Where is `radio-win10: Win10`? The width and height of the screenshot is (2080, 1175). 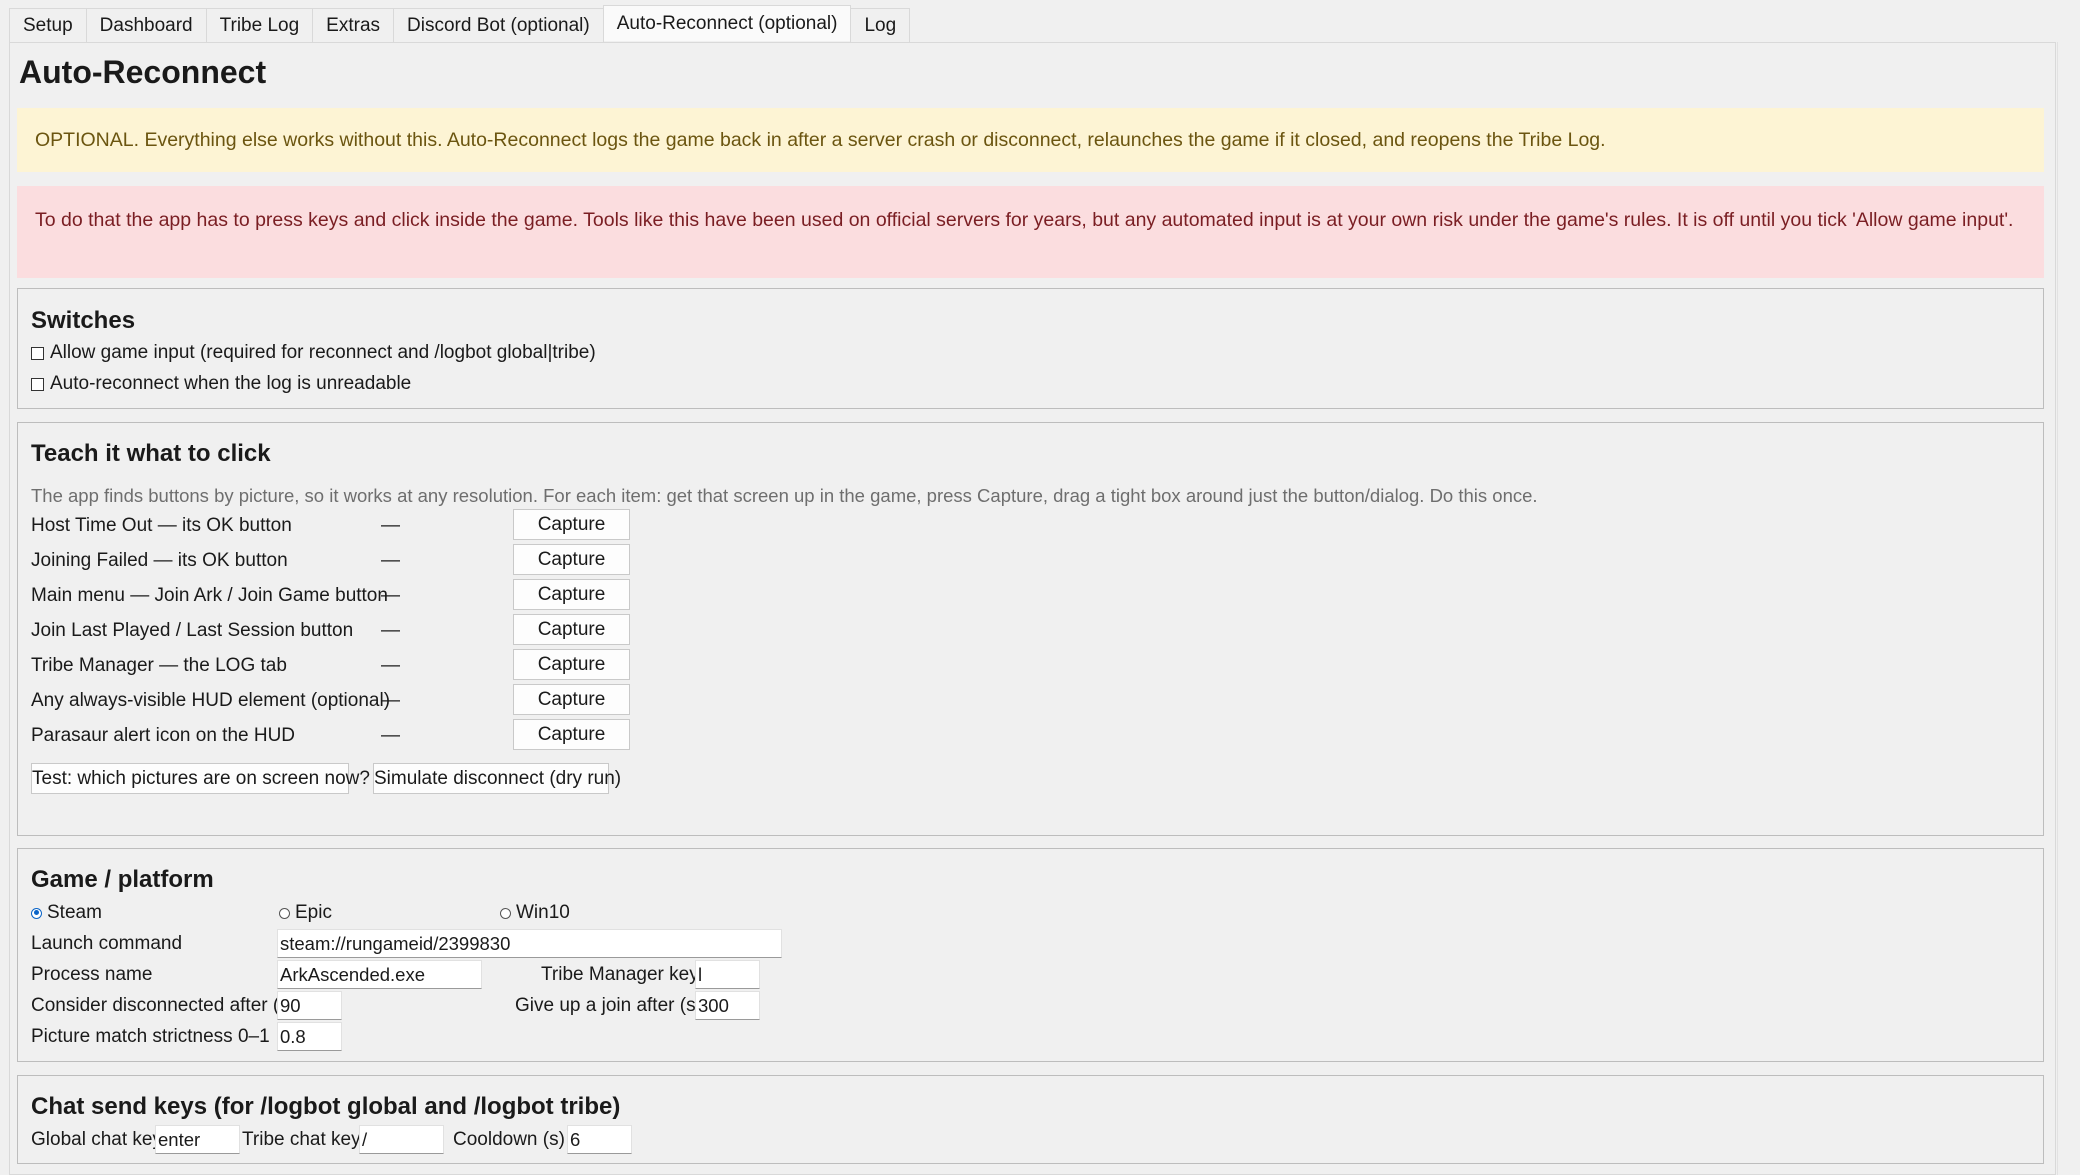 radio-win10: Win10 is located at coordinates (535, 913).